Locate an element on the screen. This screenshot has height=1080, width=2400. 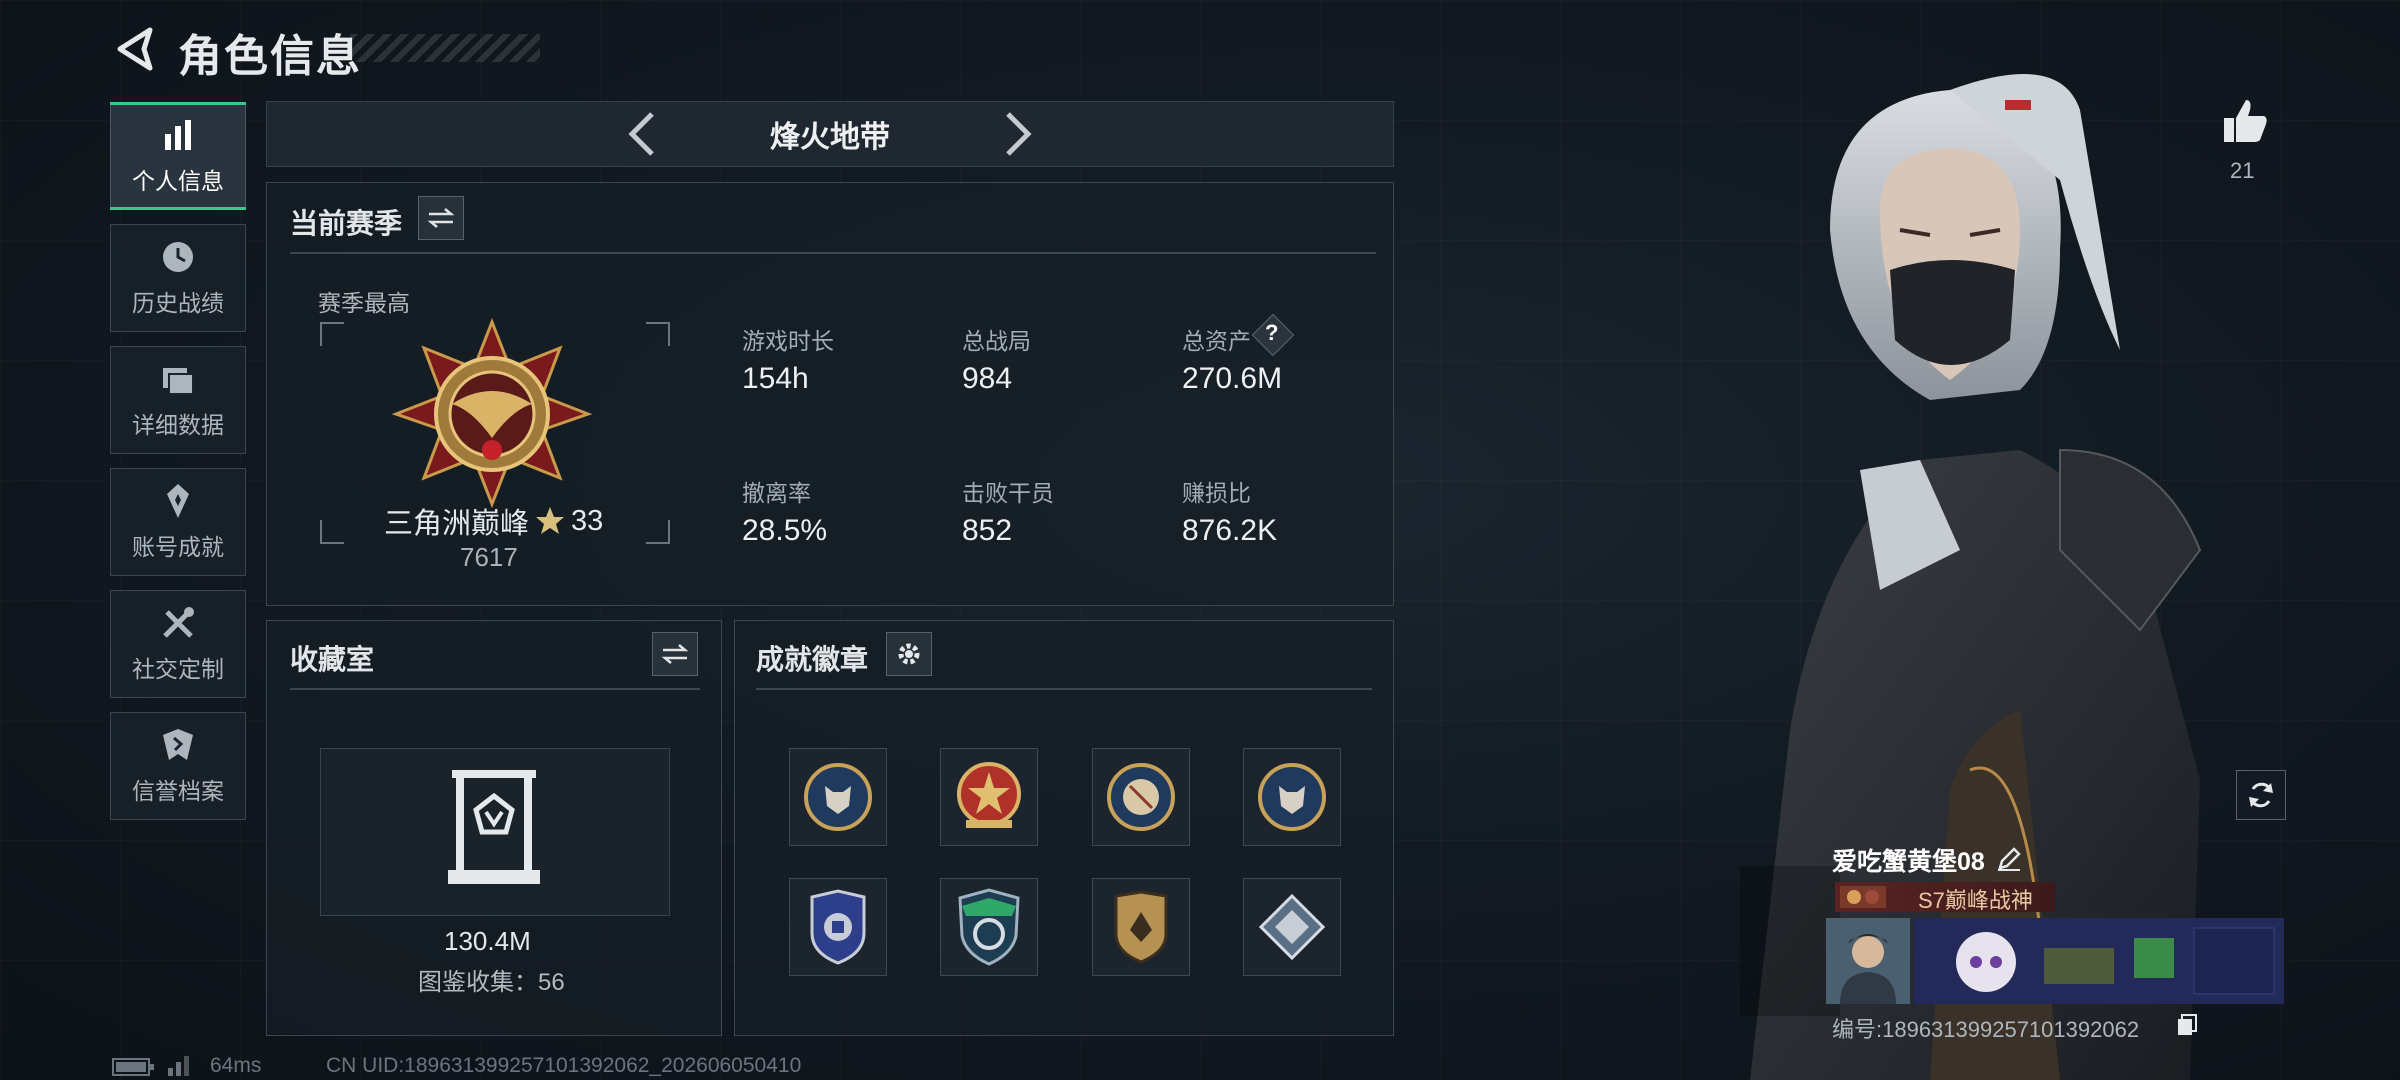
ping-text: 64ms is located at coordinates (236, 1065).